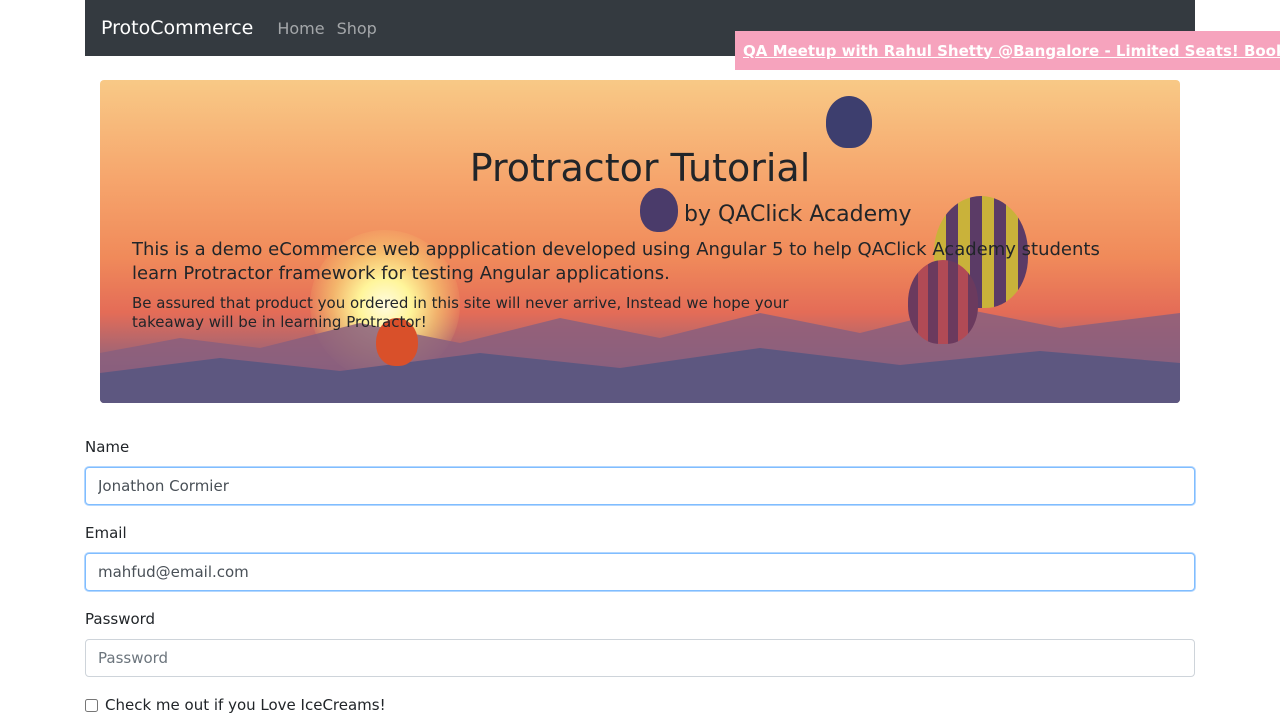  What do you see at coordinates (640, 572) in the screenshot?
I see `email-input` at bounding box center [640, 572].